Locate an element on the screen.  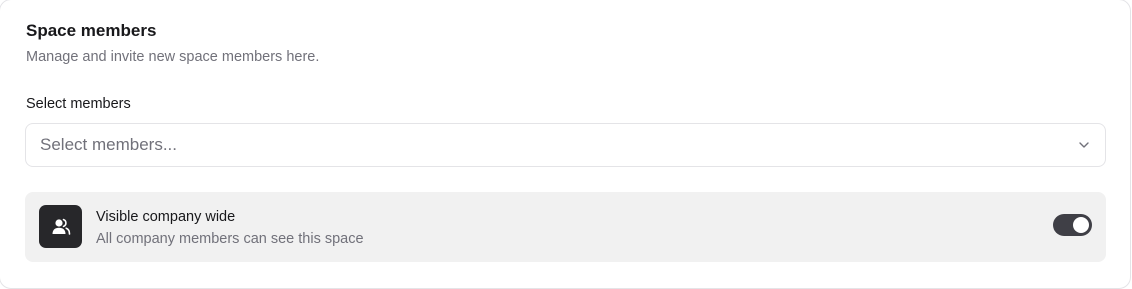
visibility-toggle is located at coordinates (1072, 225).